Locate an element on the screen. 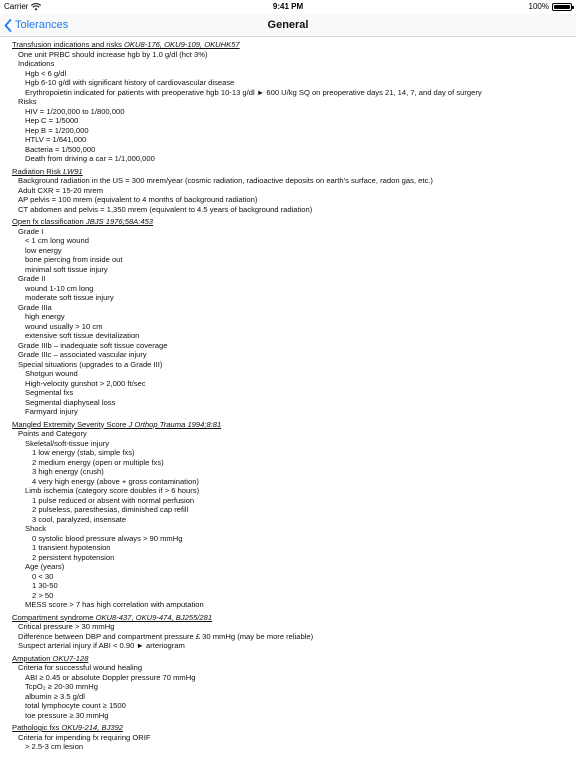  list-item: Criteria for impending fx requiring ORIF is located at coordinates (84, 737).